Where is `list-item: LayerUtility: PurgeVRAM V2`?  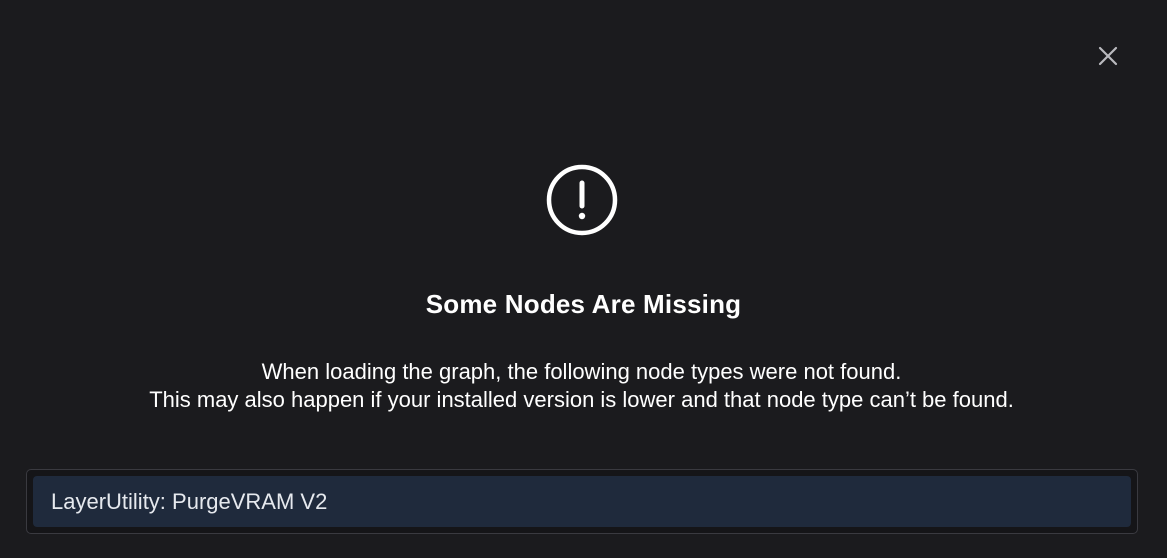 list-item: LayerUtility: PurgeVRAM V2 is located at coordinates (582, 501).